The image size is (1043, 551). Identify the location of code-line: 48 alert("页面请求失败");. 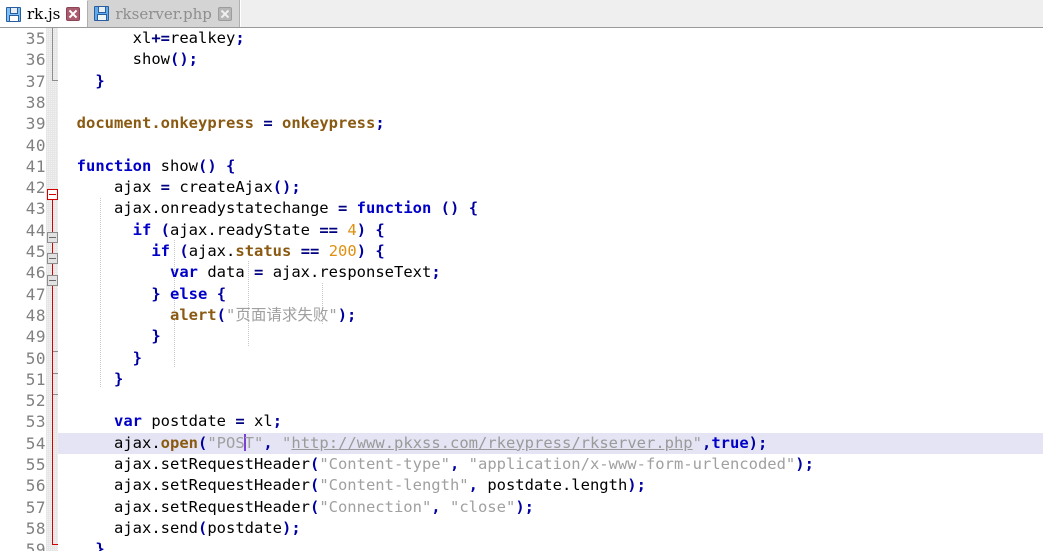
(521, 315).